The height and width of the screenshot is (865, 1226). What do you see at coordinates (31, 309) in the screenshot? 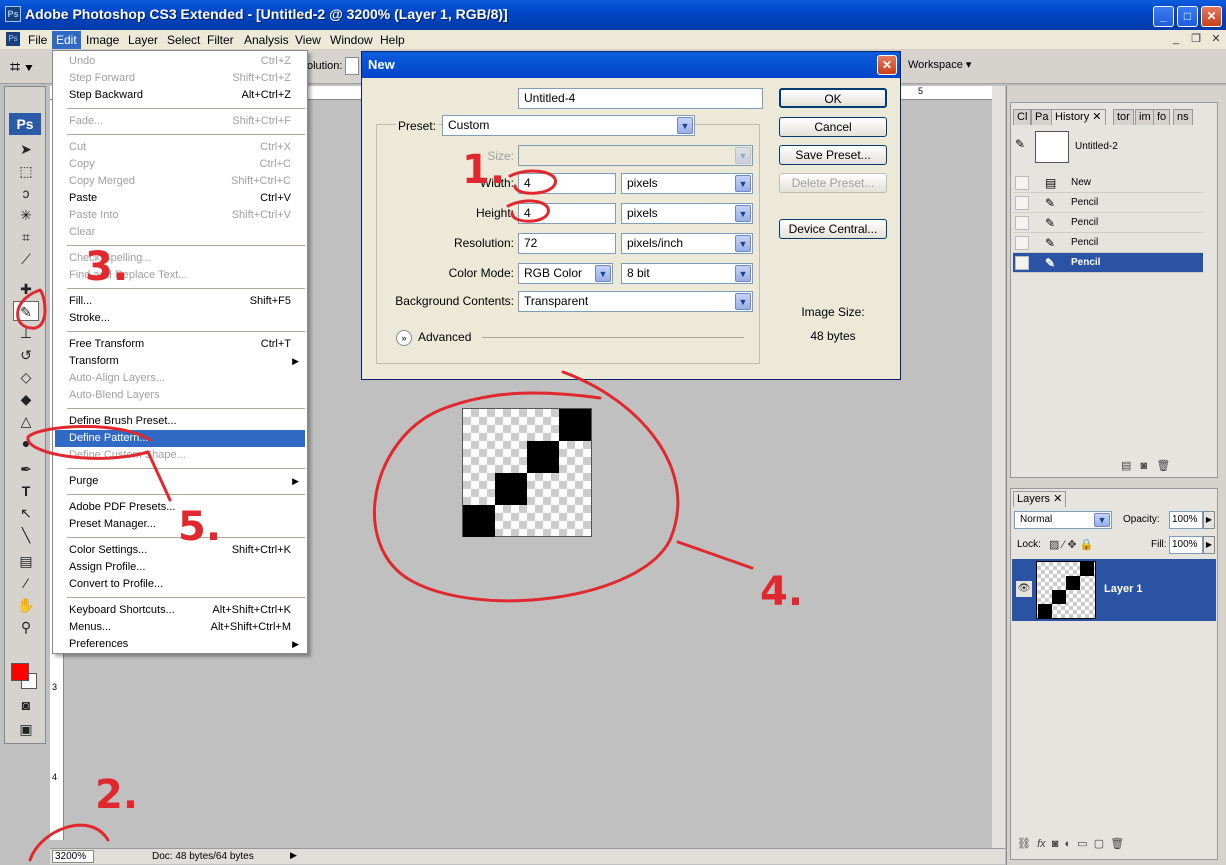
I see `pencil-circle-annotation` at bounding box center [31, 309].